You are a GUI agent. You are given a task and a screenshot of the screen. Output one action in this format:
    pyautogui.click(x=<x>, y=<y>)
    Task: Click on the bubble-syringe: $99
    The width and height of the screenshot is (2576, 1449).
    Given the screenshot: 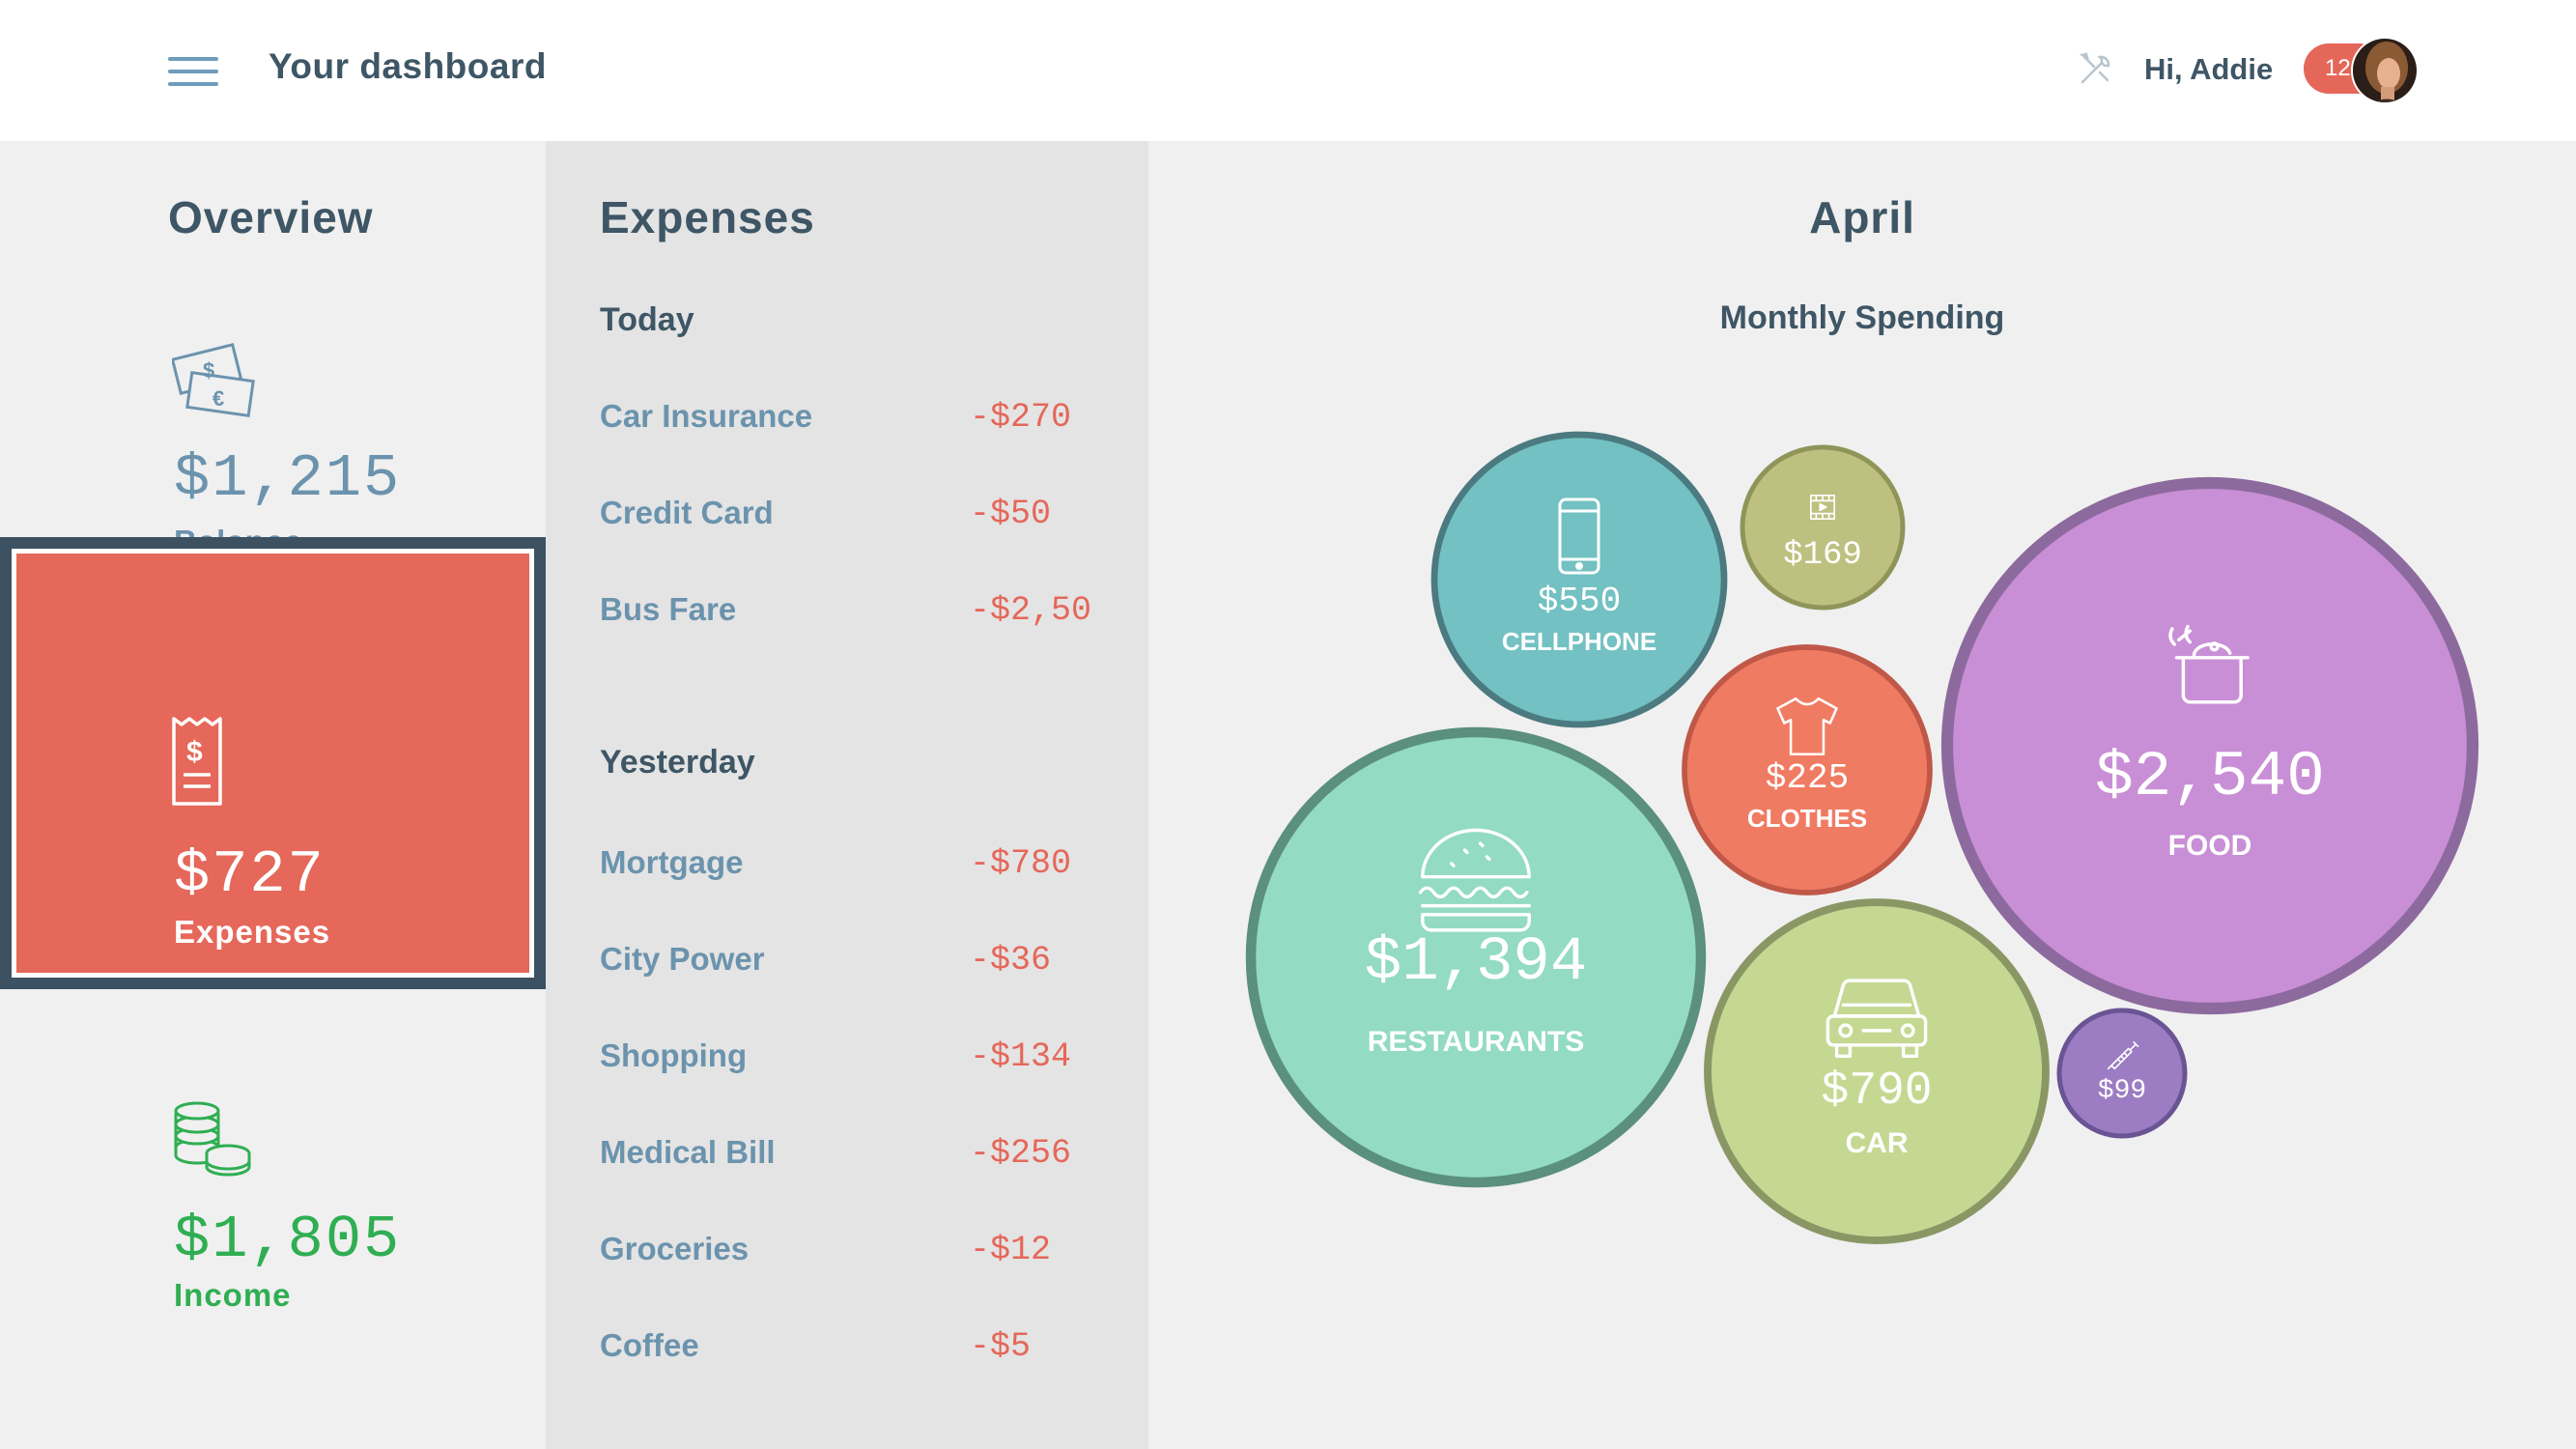 What is the action you would take?
    pyautogui.click(x=2122, y=1073)
    